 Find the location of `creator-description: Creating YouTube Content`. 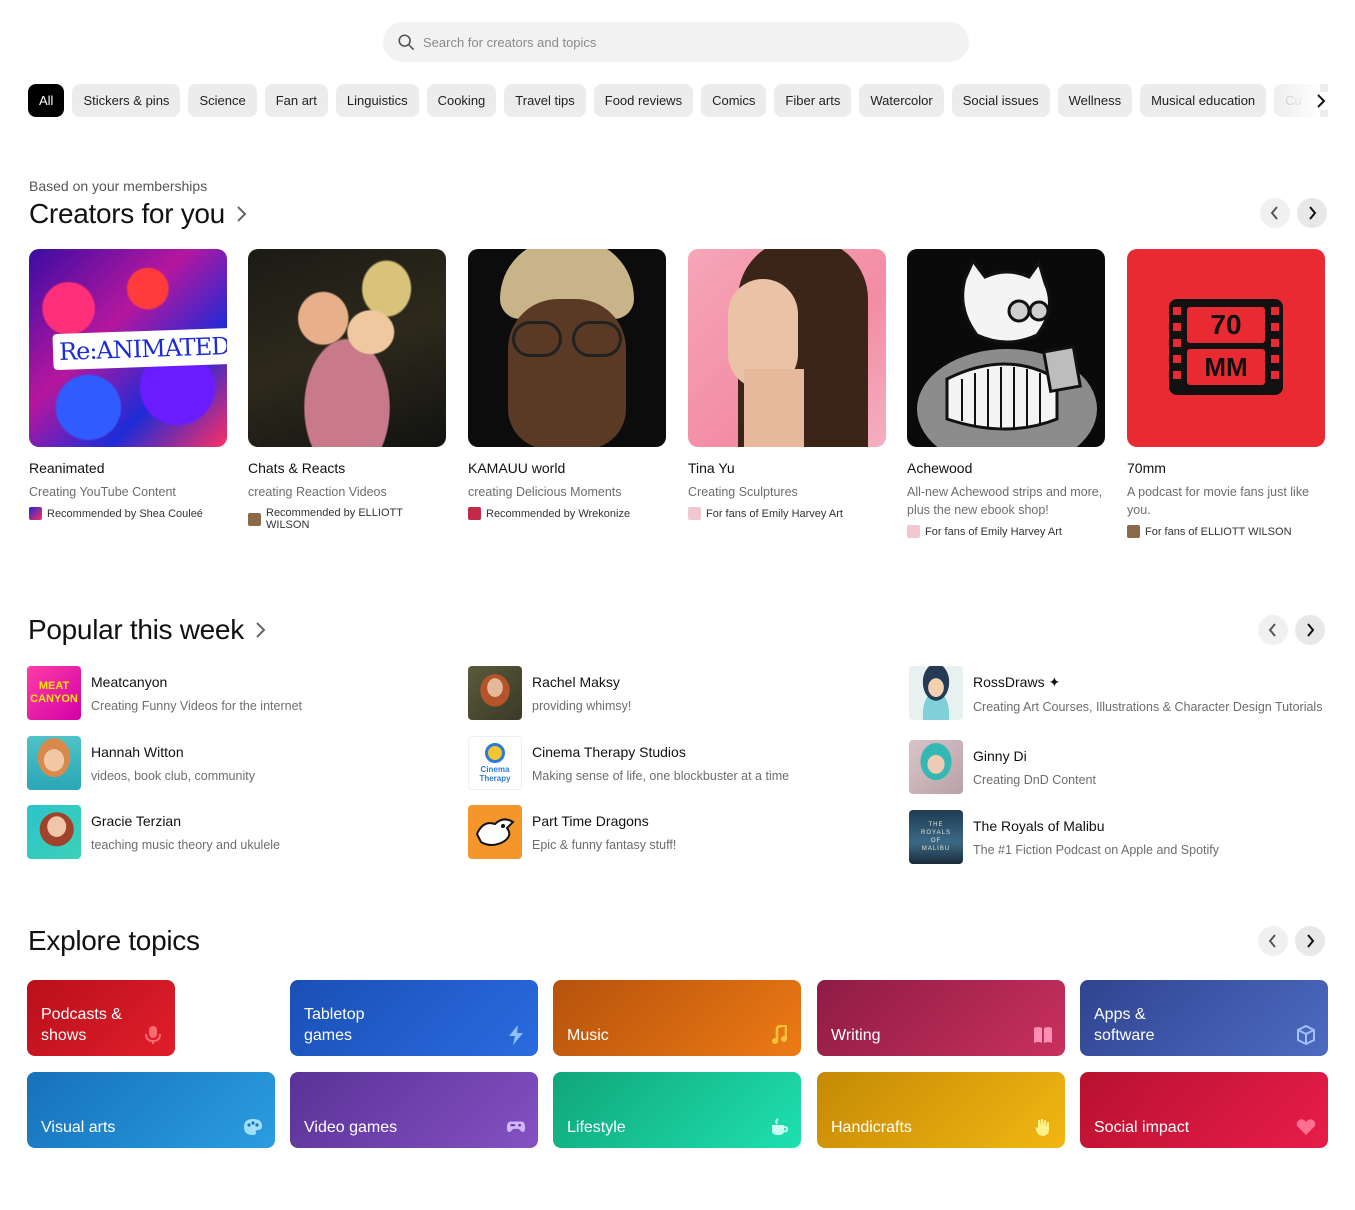

creator-description: Creating YouTube Content is located at coordinates (102, 492).